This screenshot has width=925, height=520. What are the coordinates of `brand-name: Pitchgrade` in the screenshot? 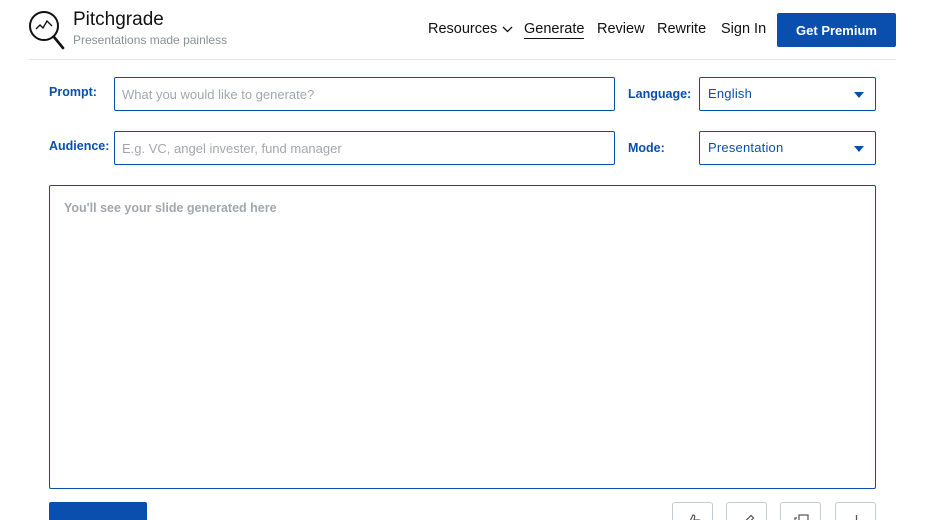 It's located at (118, 20).